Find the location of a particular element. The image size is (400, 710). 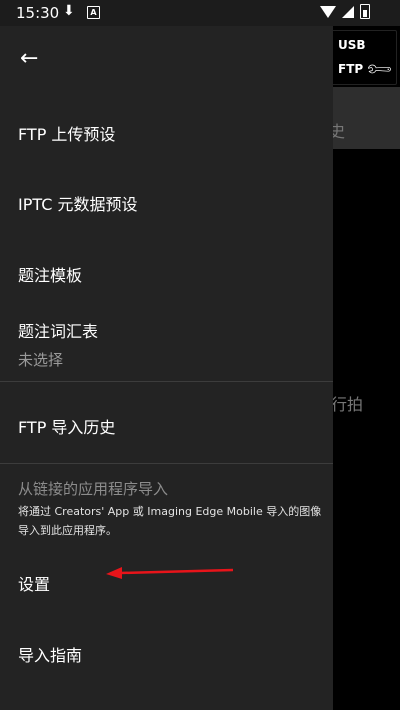

menu-item-import-guide: 导入指南 is located at coordinates (50, 654).